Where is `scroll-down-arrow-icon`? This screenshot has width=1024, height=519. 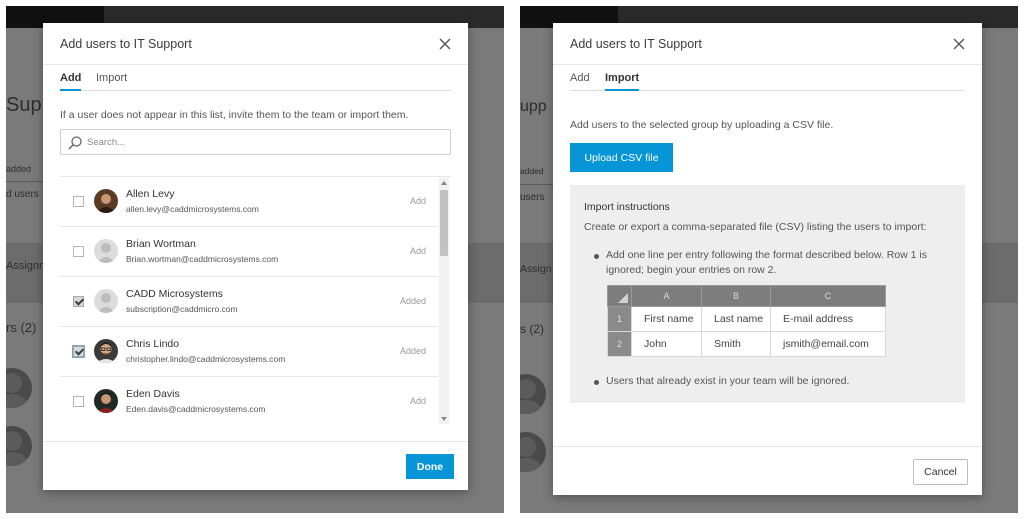
scroll-down-arrow-icon is located at coordinates (444, 419).